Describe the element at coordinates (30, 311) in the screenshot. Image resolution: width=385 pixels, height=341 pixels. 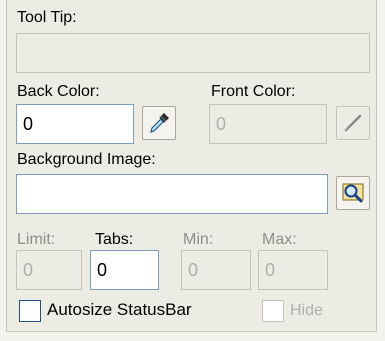
I see `autosize-statusbar-checkbox` at that location.